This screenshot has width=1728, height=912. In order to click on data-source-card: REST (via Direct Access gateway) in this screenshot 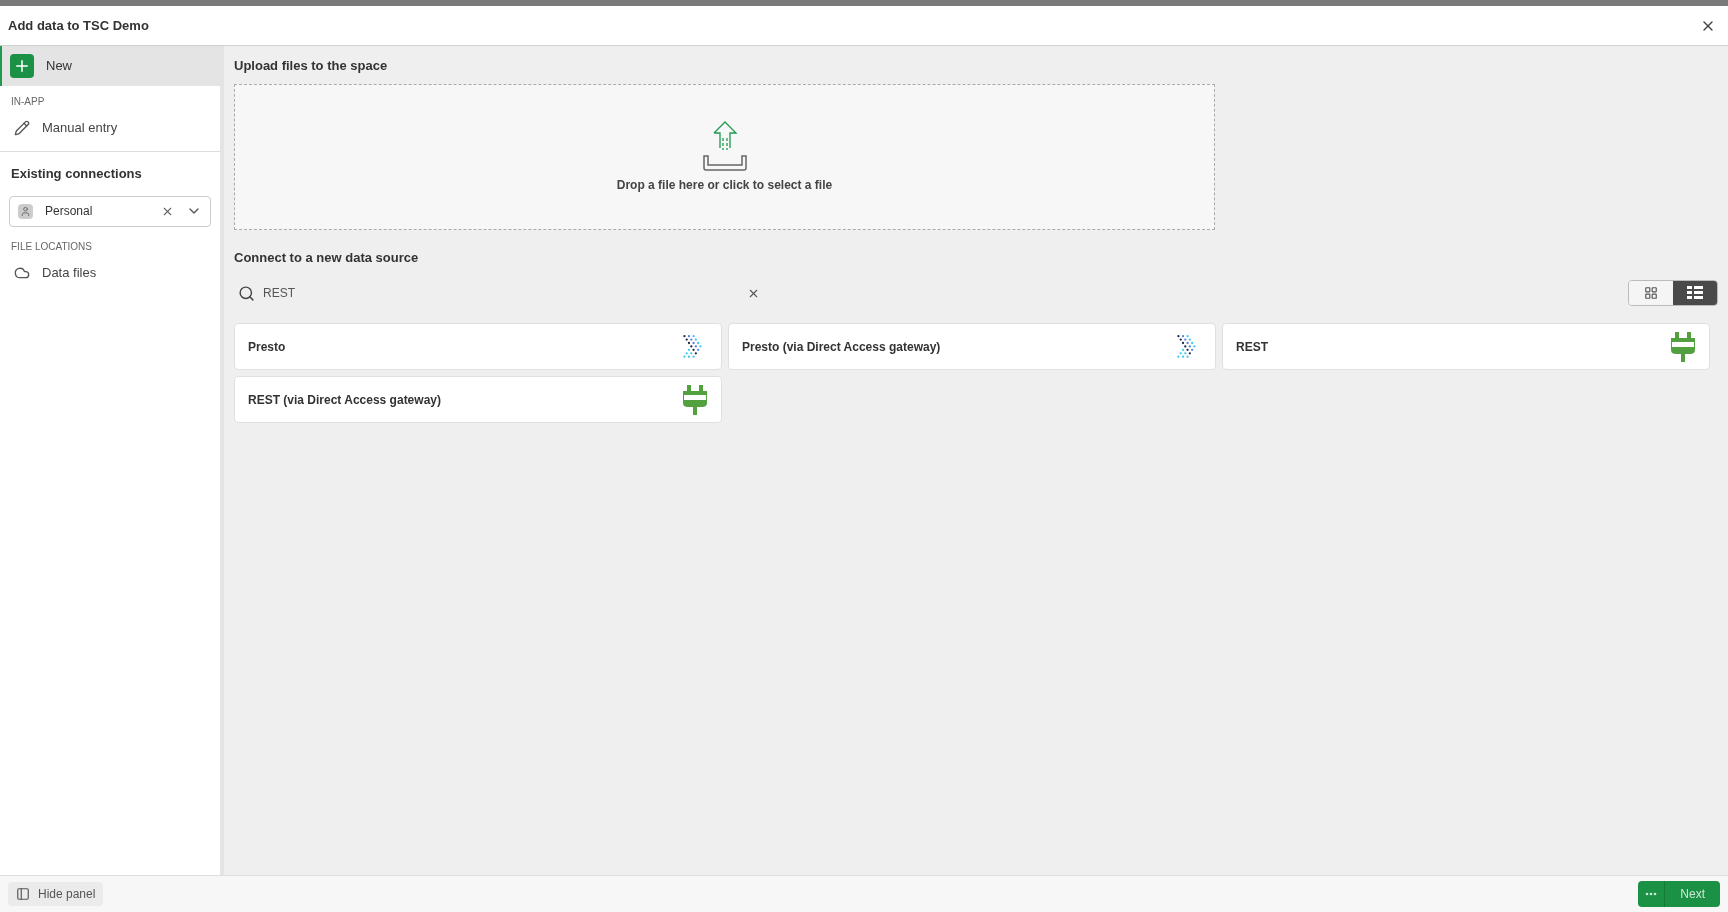, I will do `click(478, 399)`.